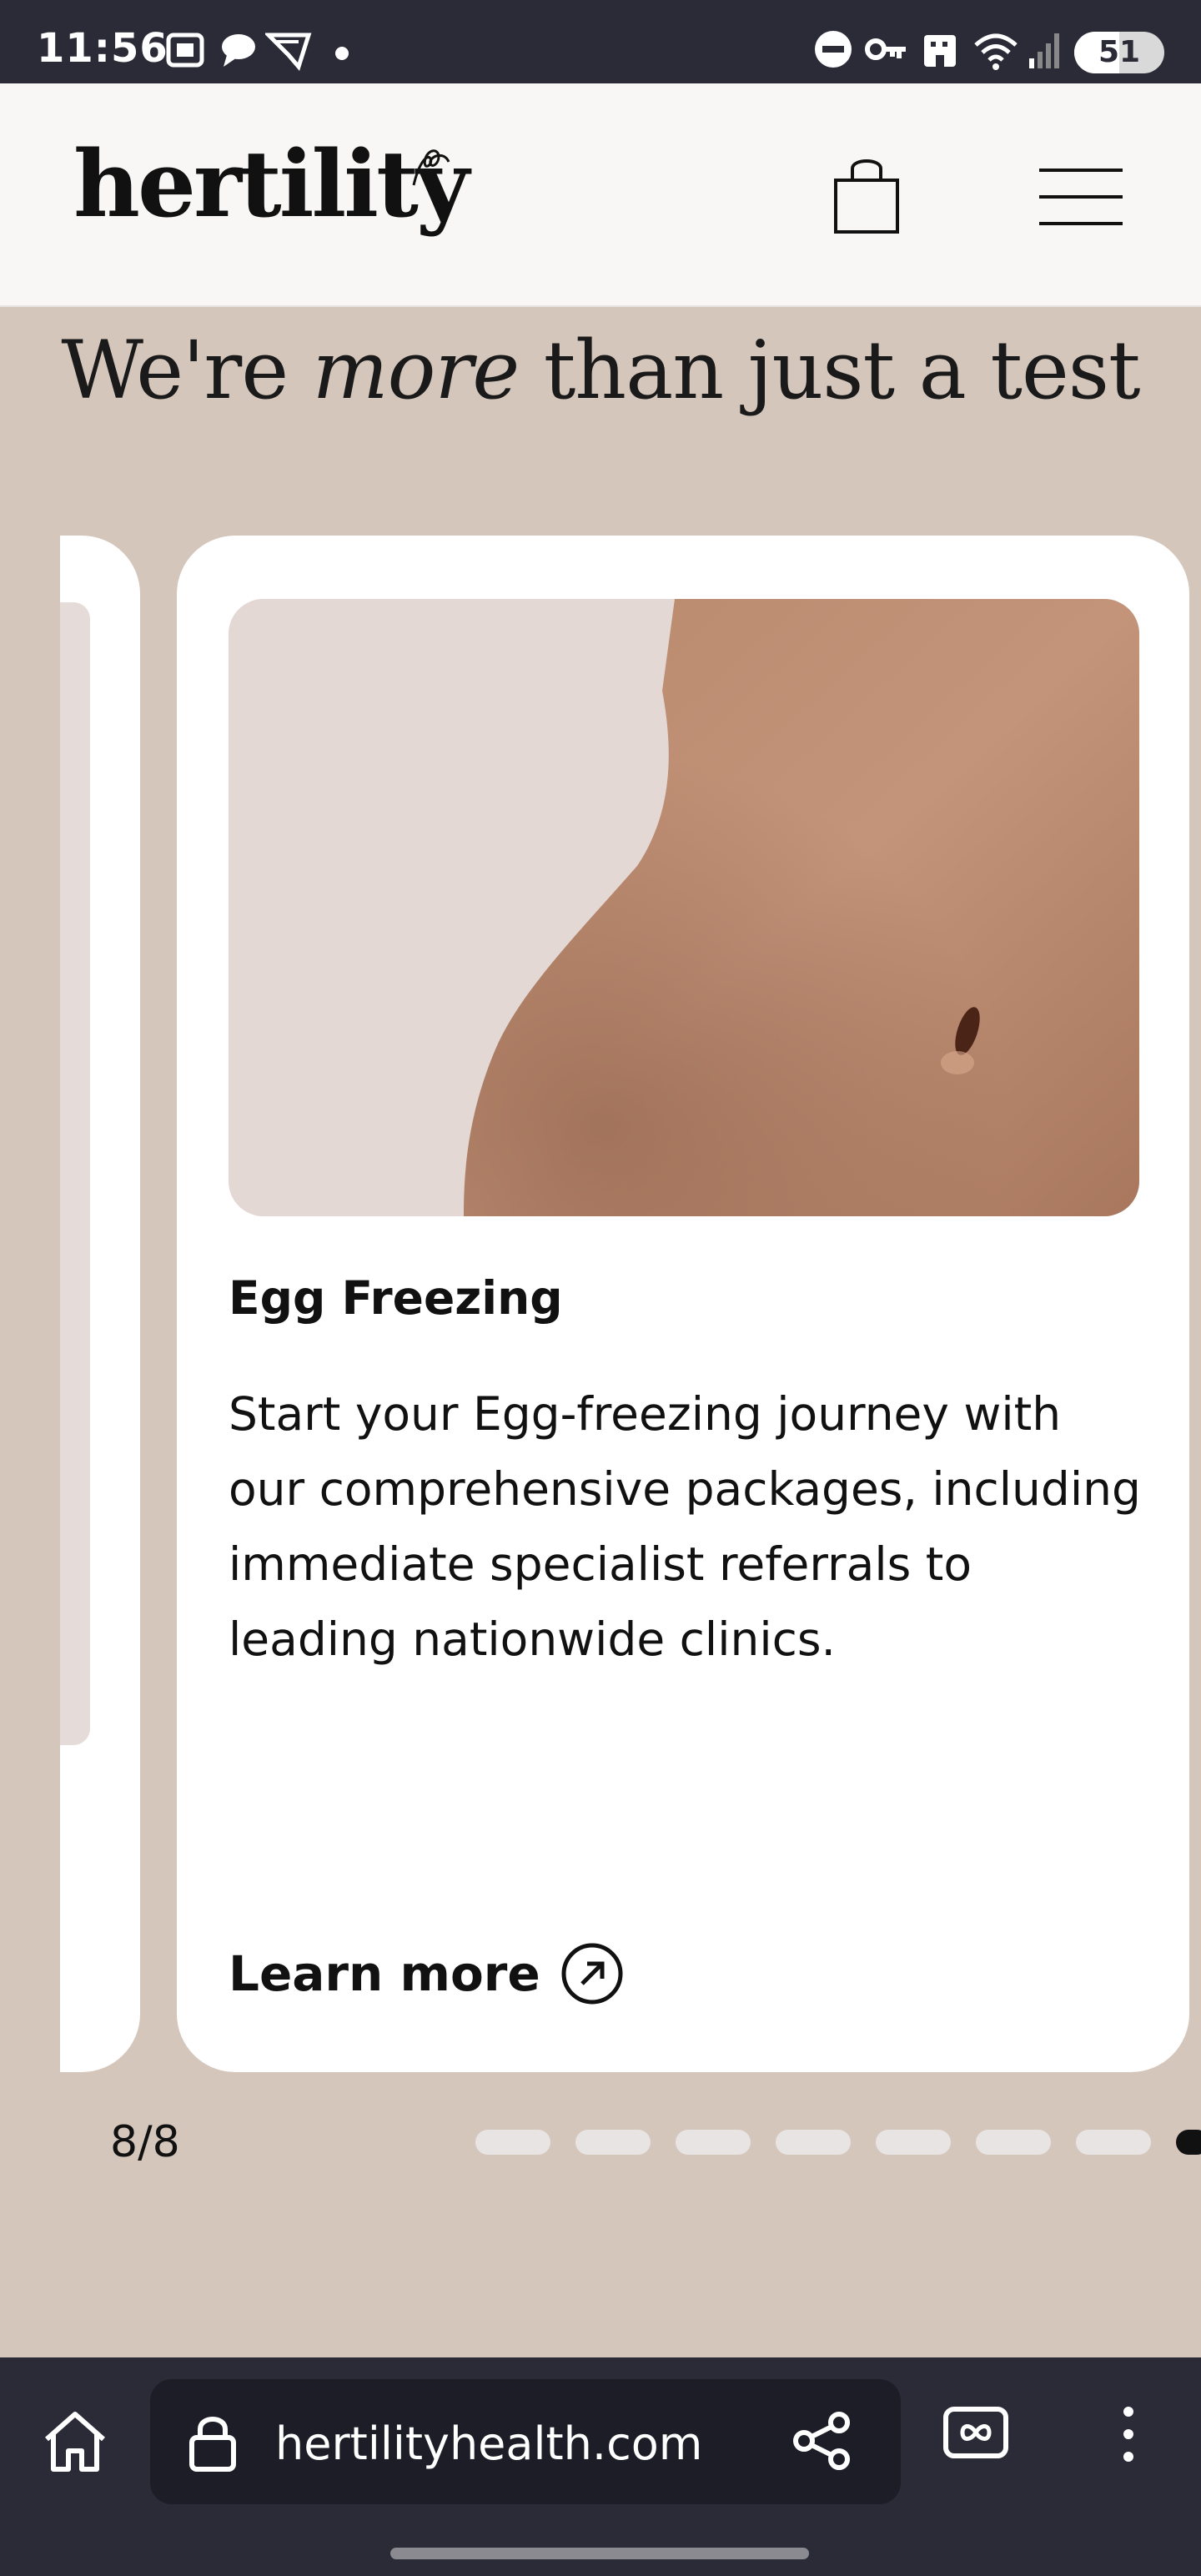 The image size is (1201, 2576). Describe the element at coordinates (185, 50) in the screenshot. I see `screenshot-icon` at that location.